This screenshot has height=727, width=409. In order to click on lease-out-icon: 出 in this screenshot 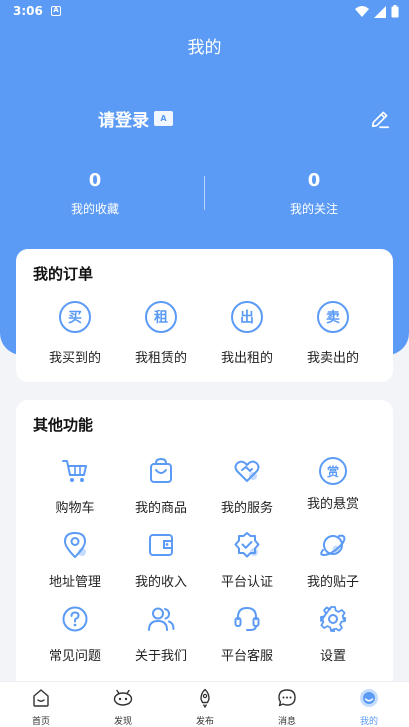, I will do `click(247, 317)`.